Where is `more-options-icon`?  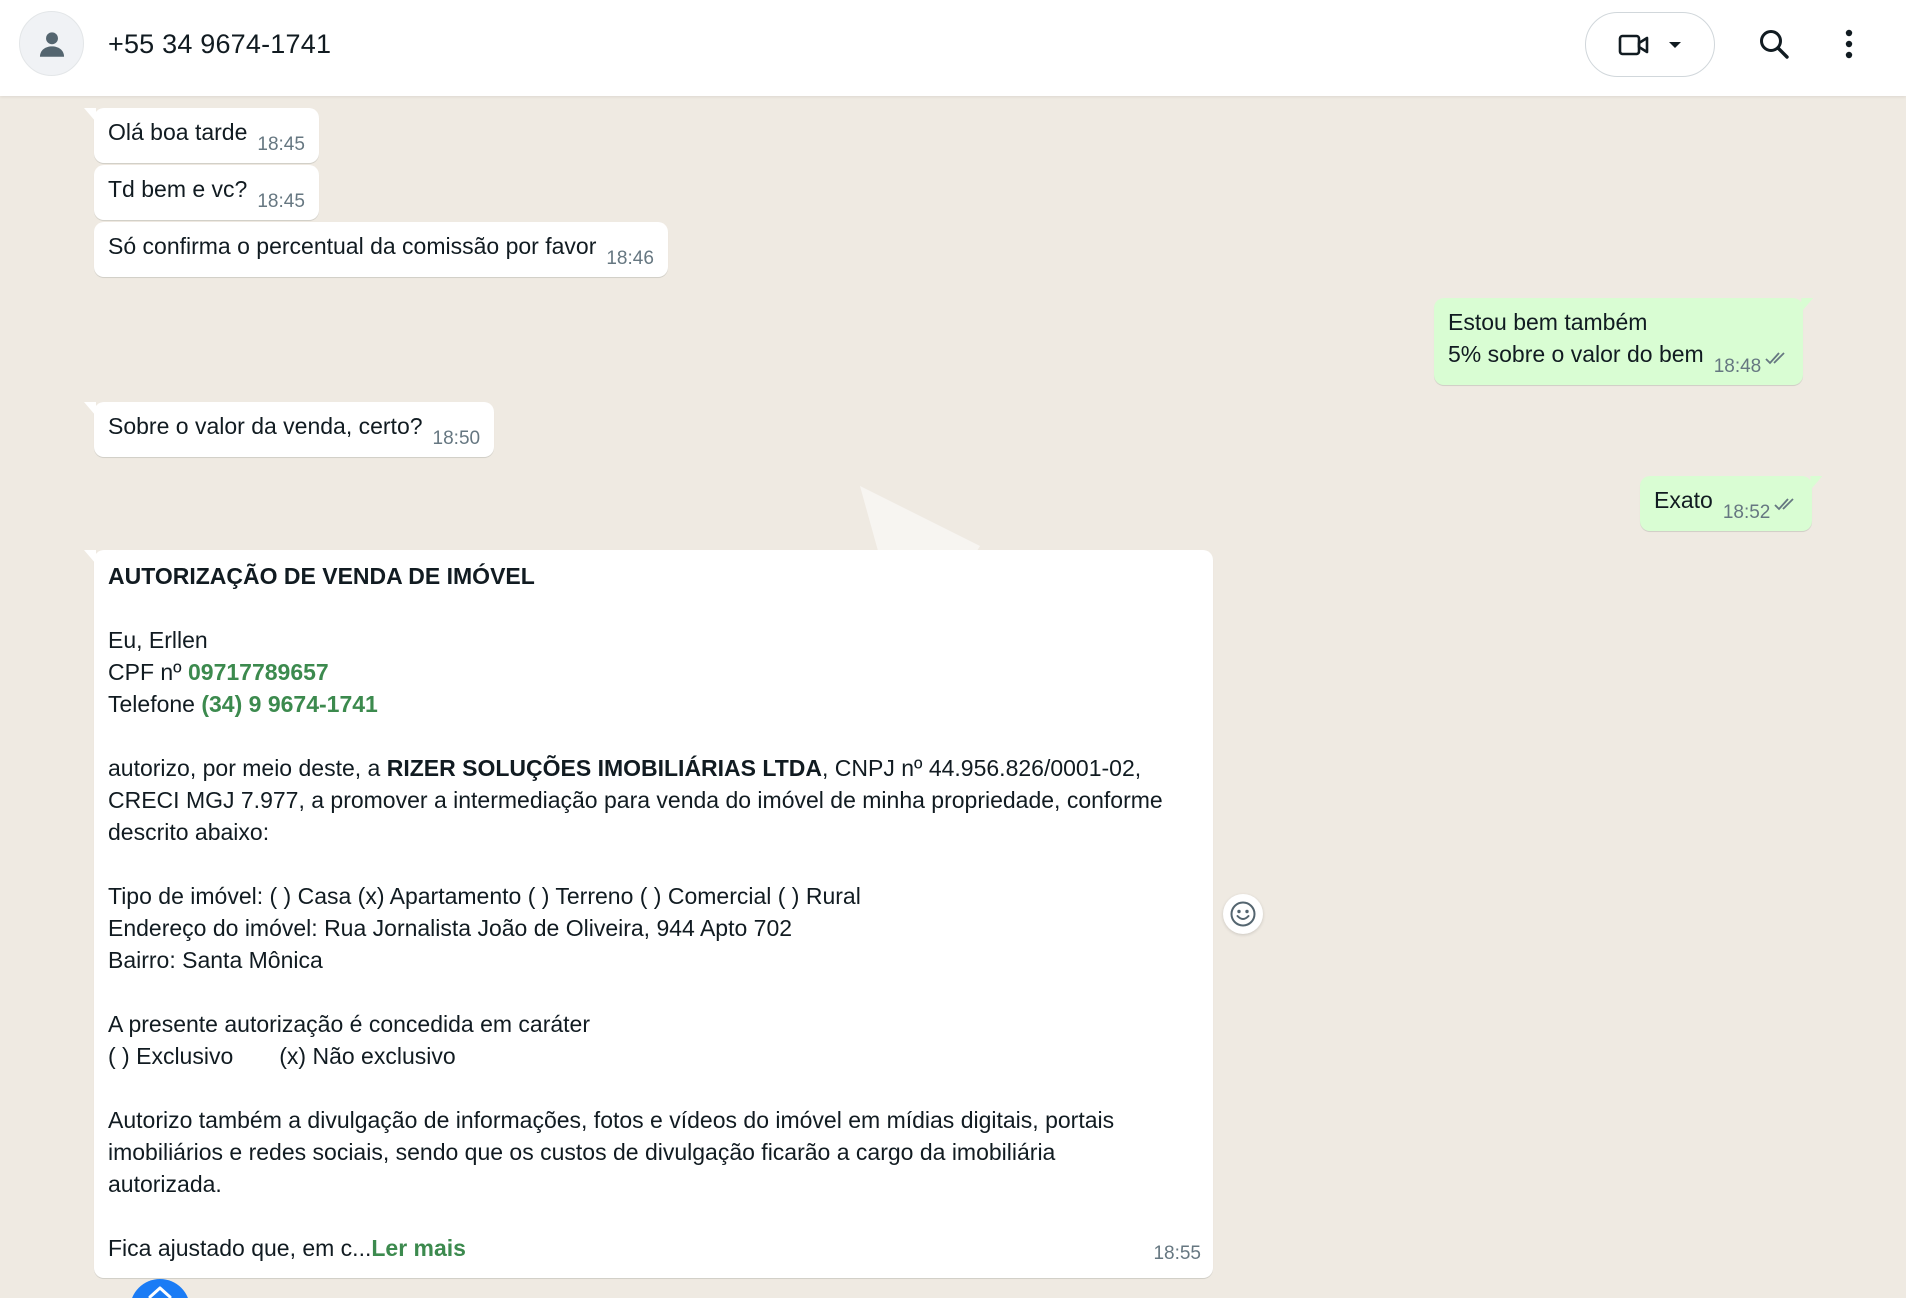 more-options-icon is located at coordinates (1849, 44).